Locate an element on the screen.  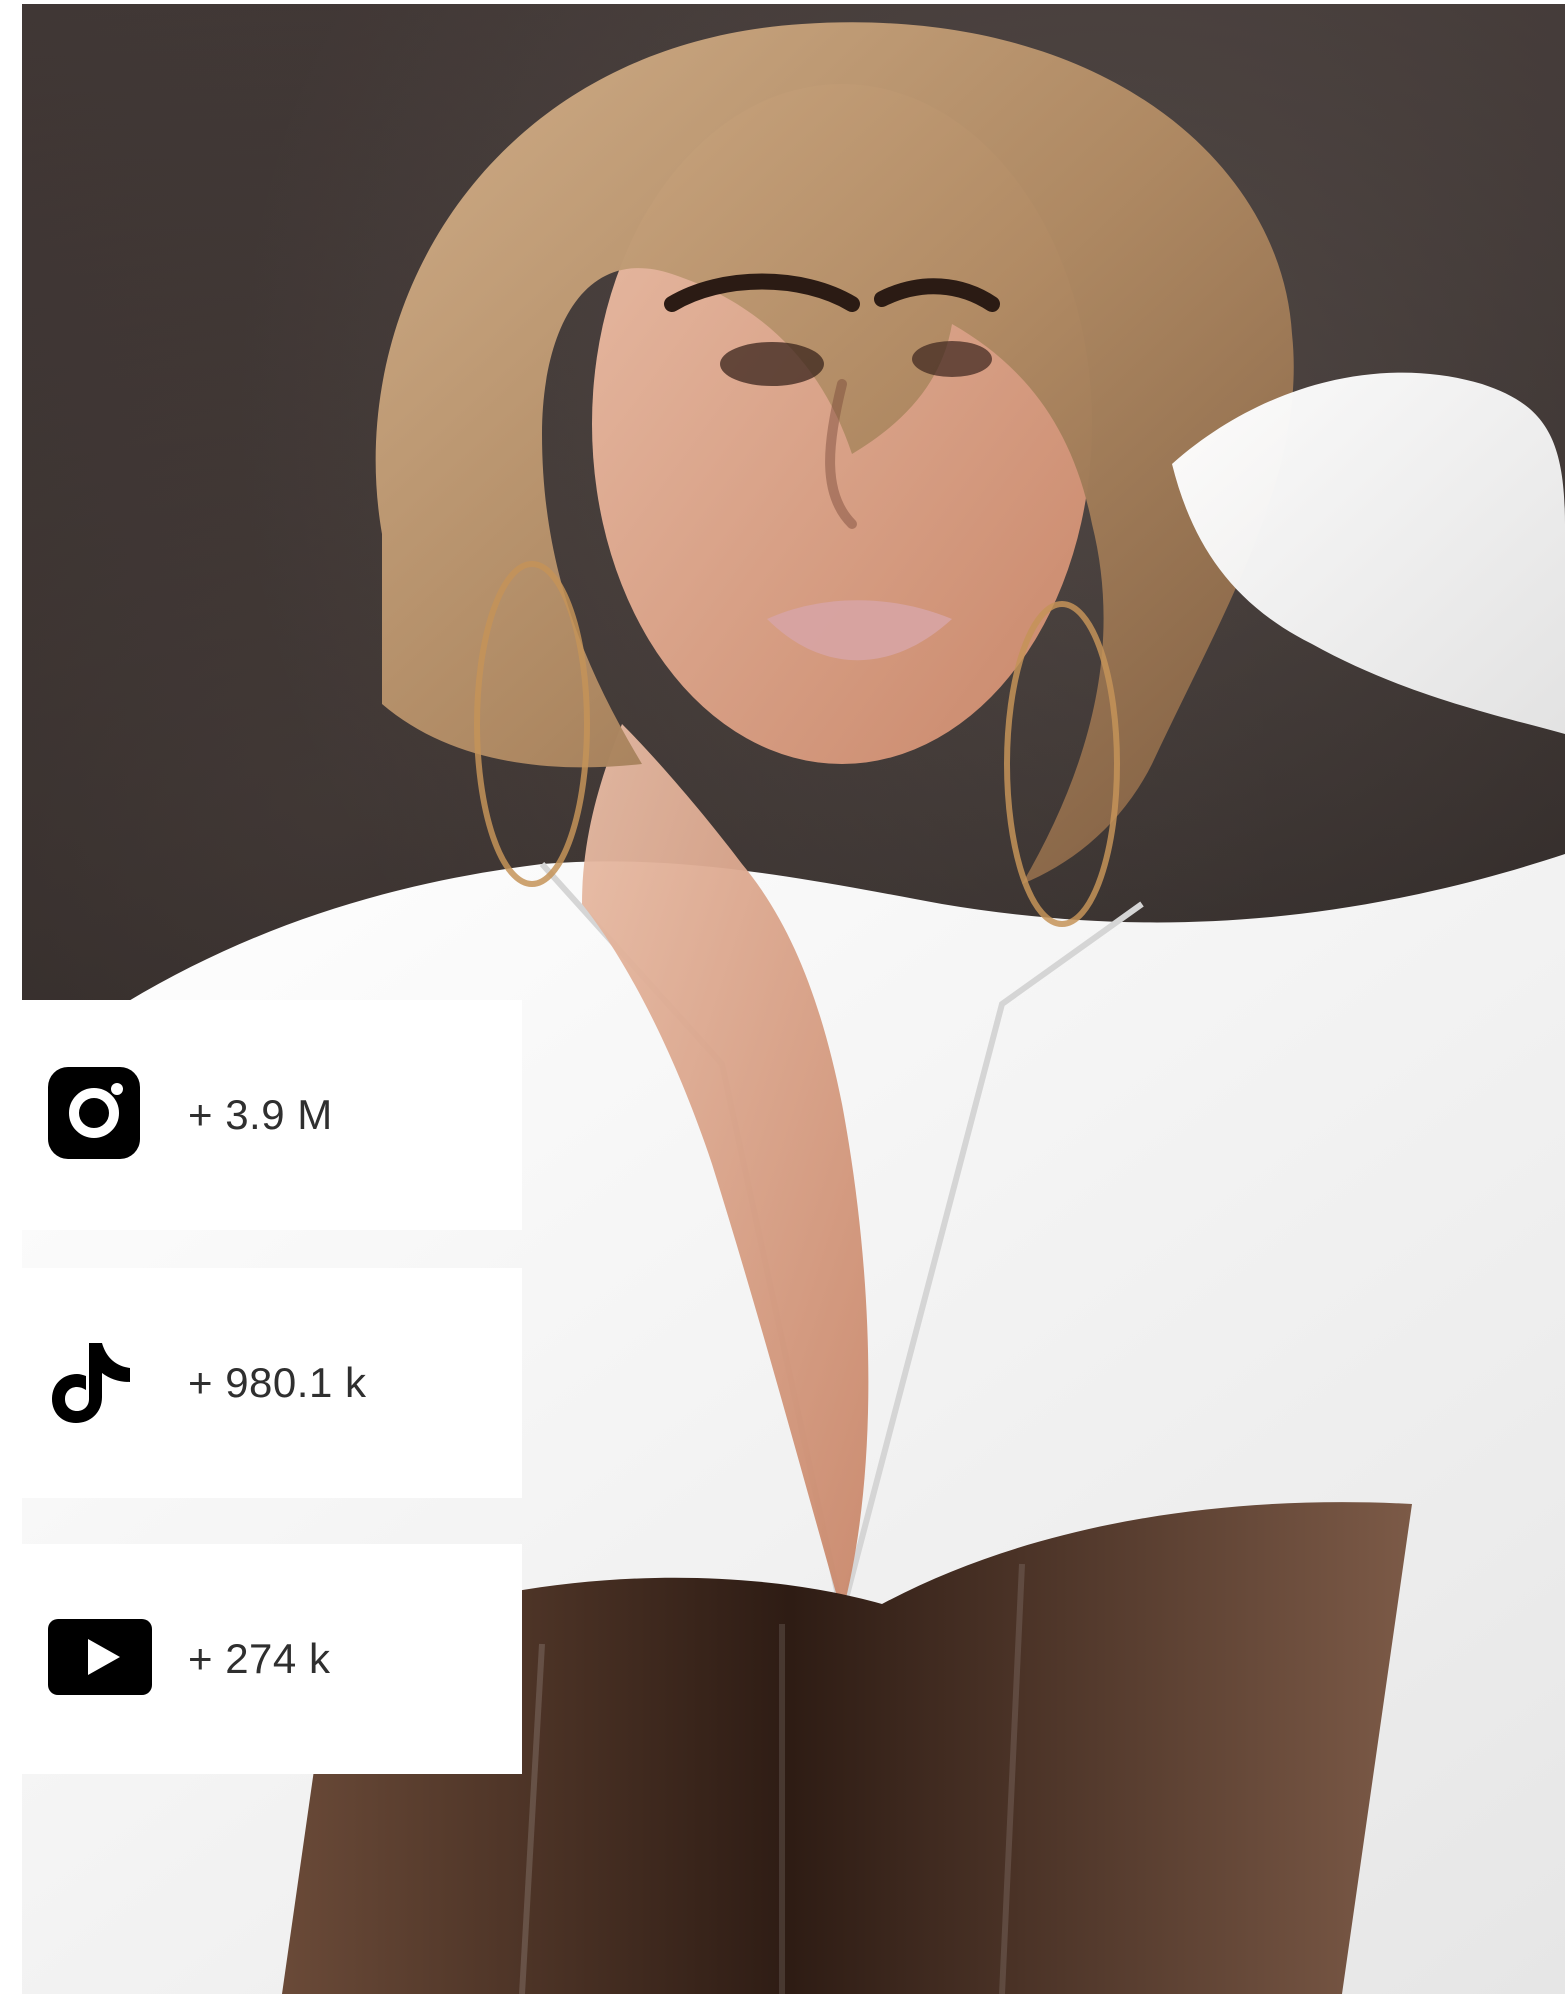
tiktok-icon is located at coordinates (91, 1383).